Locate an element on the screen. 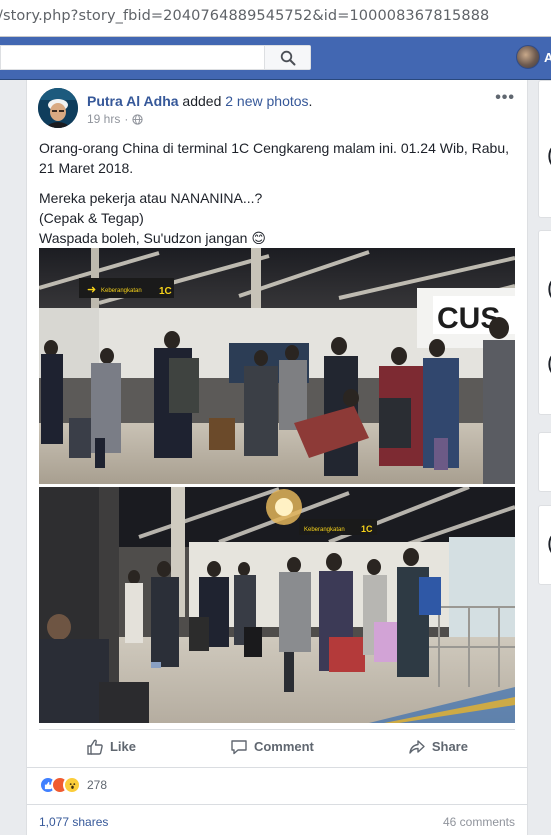 This screenshot has width=551, height=835. photo2-sign-text: Keberangkatan is located at coordinates (324, 530).